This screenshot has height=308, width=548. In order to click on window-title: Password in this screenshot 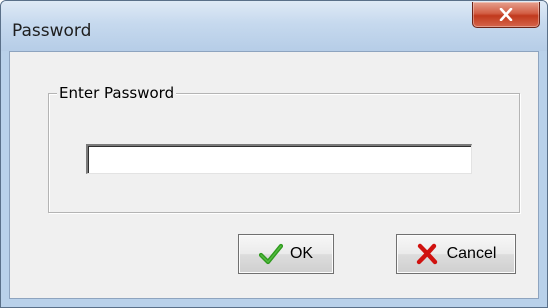, I will do `click(52, 31)`.